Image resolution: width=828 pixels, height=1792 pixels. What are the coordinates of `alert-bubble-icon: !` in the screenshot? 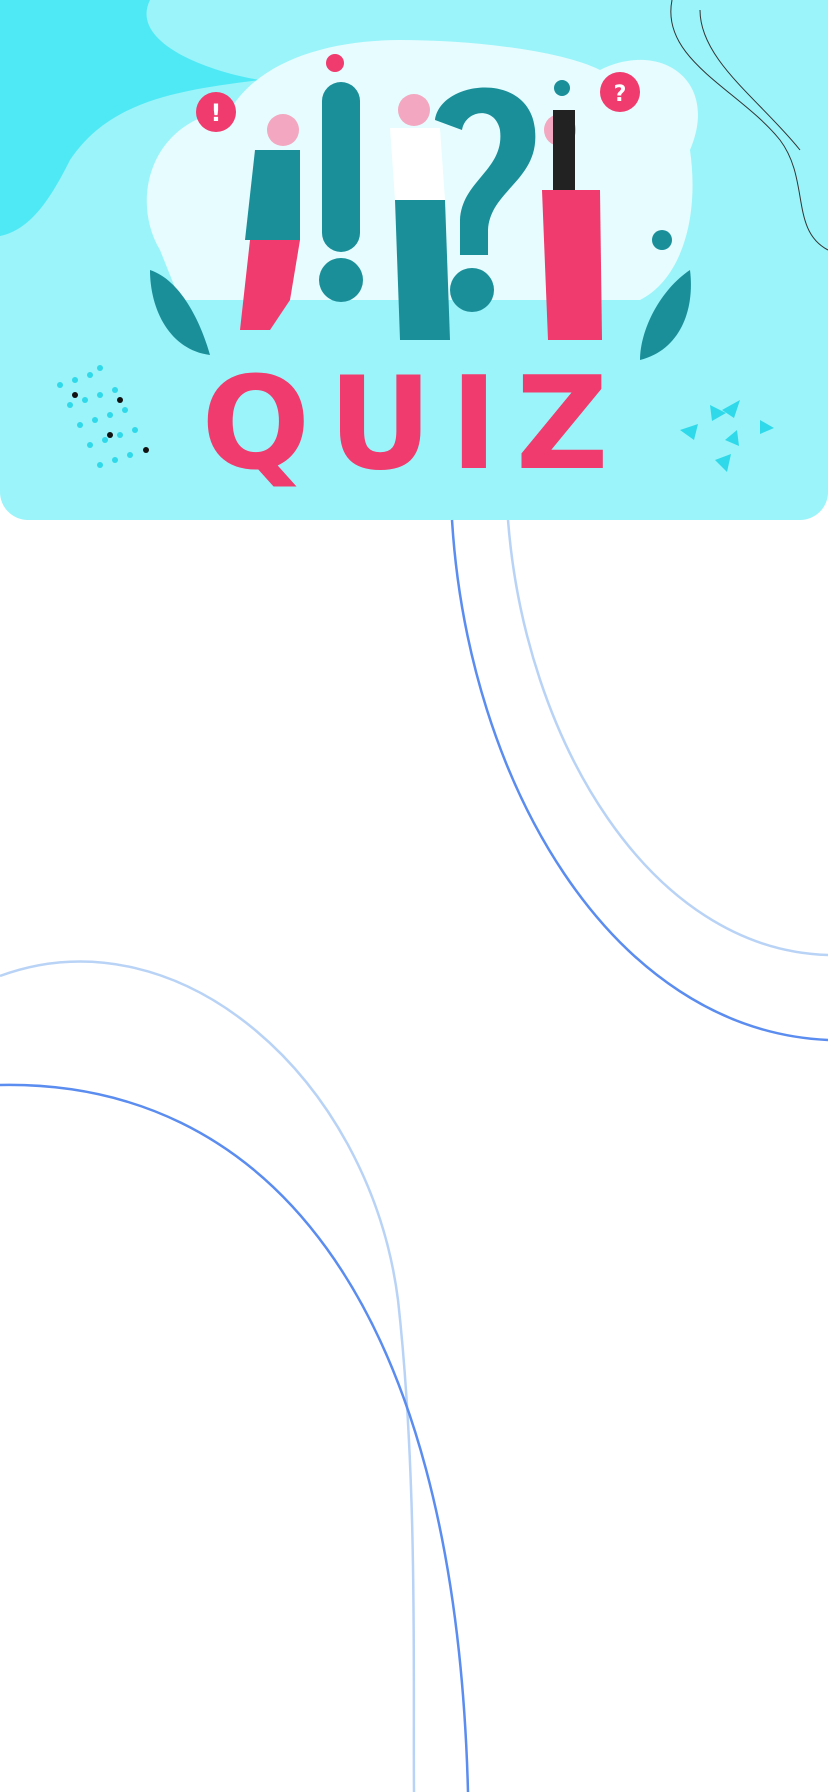 It's located at (216, 112).